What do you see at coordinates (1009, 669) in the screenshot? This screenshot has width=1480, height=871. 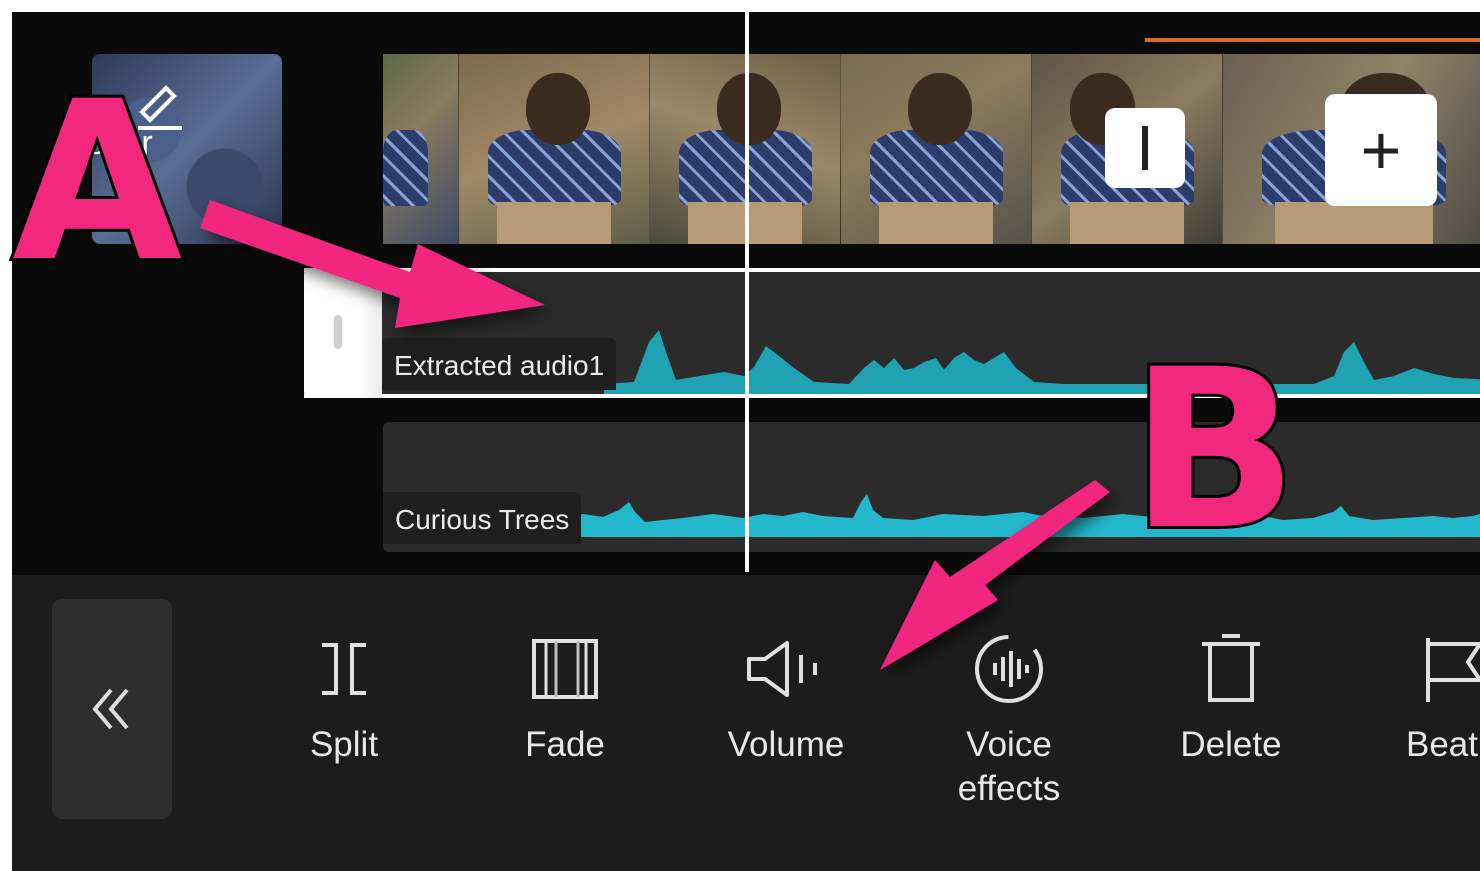 I see `voice-effects-icon` at bounding box center [1009, 669].